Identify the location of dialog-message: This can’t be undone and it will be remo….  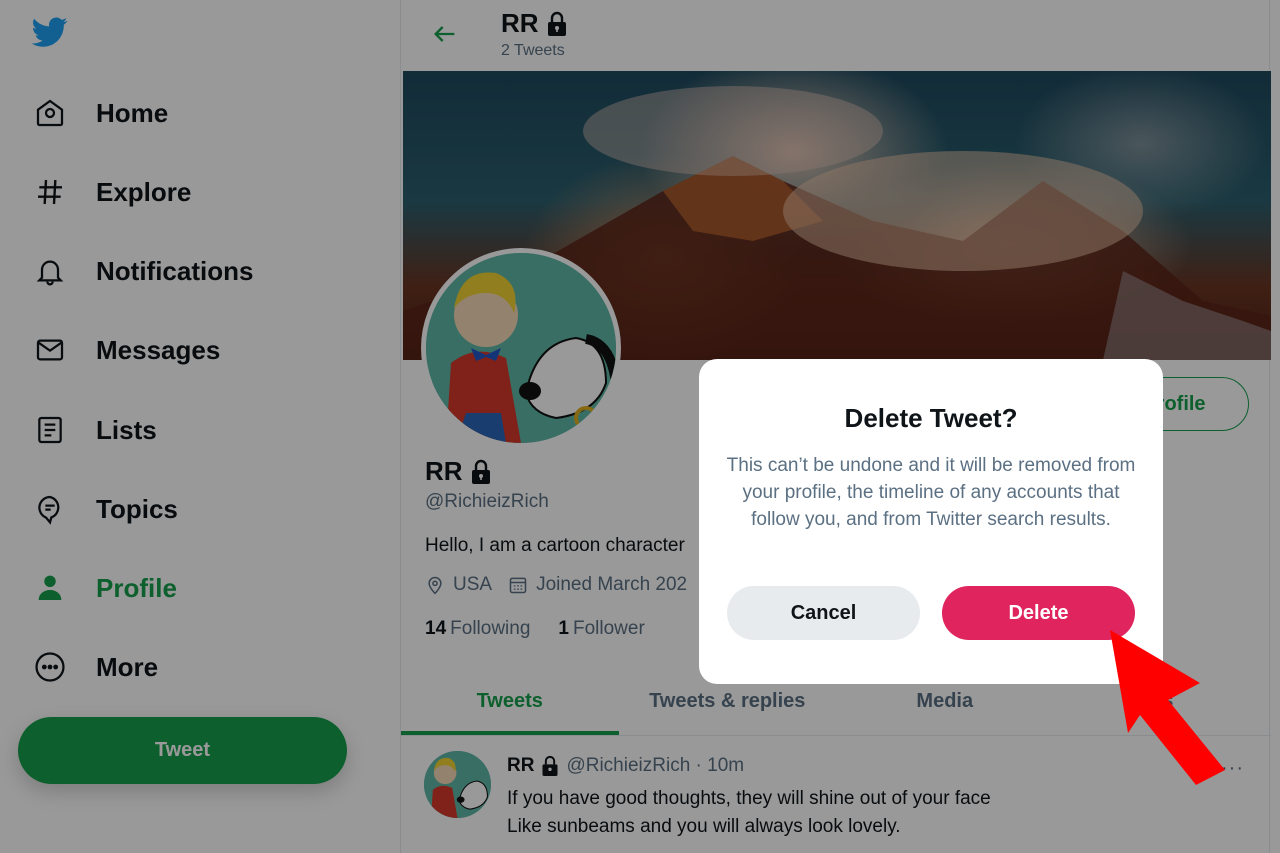
(931, 492).